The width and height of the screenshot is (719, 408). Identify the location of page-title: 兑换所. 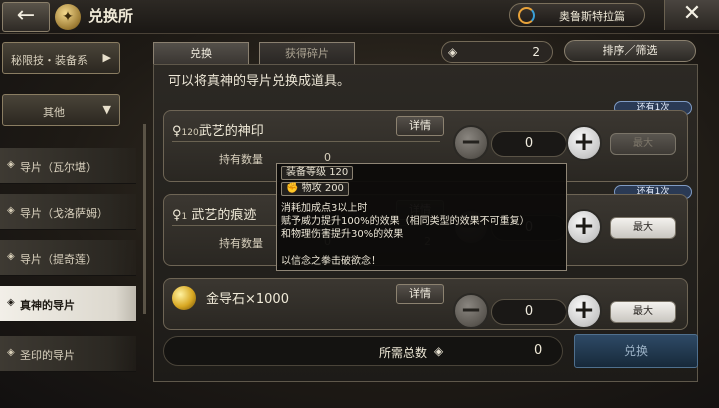
(111, 16).